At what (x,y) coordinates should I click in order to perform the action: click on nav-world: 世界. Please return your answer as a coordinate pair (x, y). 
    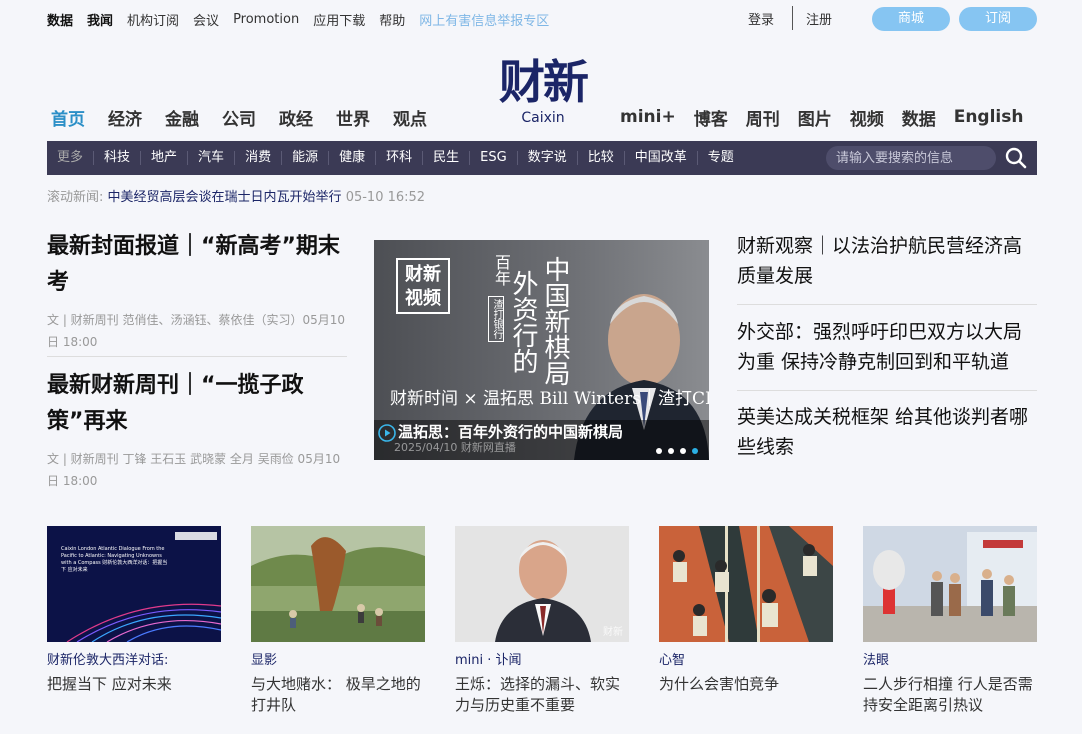
    Looking at the image, I should click on (353, 117).